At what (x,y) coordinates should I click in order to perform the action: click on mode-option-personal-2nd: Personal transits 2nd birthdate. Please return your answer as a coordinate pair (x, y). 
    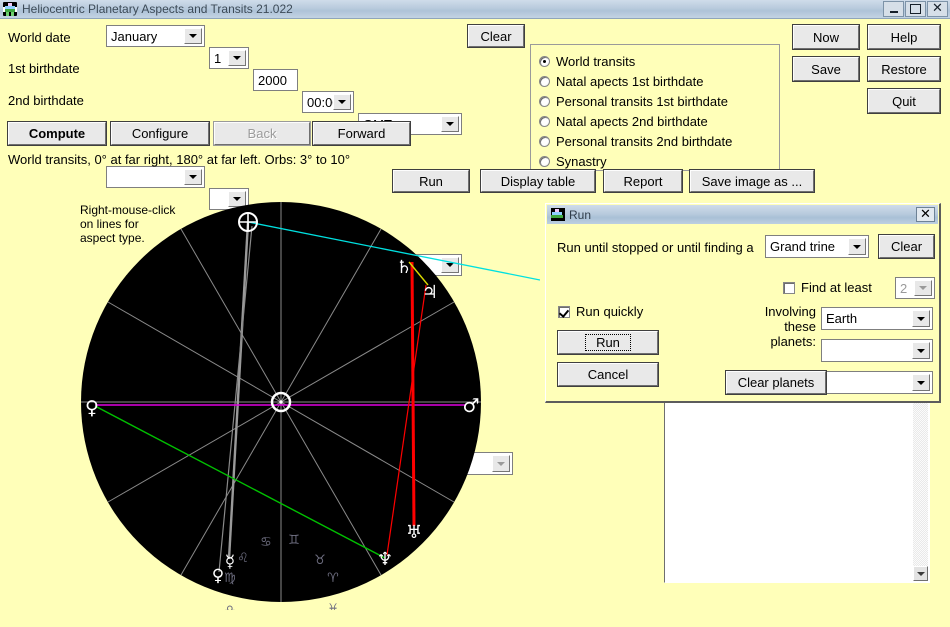
    Looking at the image, I should click on (635, 141).